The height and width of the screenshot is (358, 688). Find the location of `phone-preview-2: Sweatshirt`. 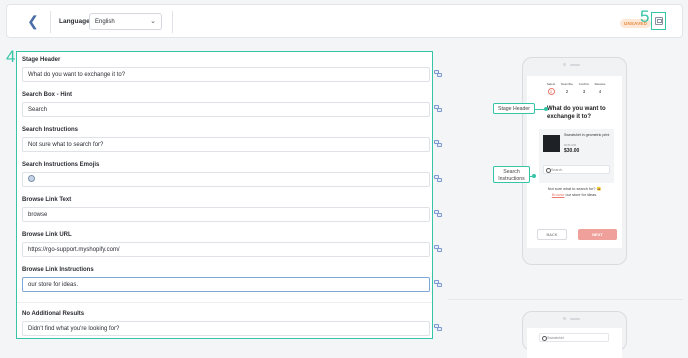

phone-preview-2: Sweatshirt is located at coordinates (574, 334).